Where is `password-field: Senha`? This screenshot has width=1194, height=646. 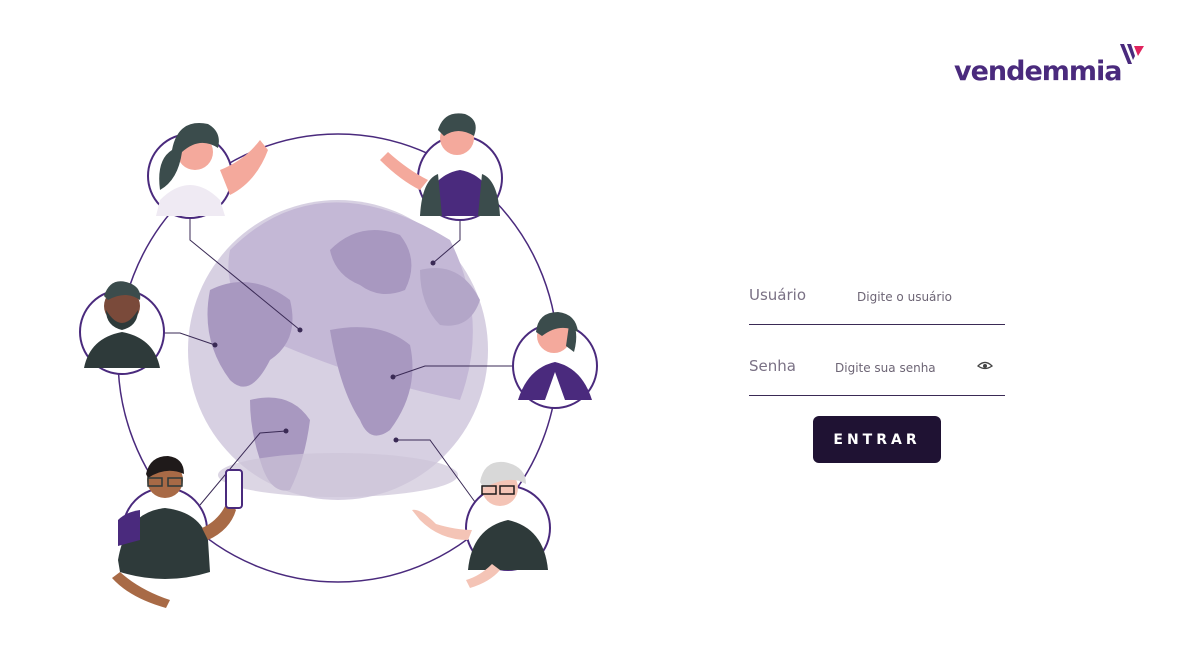 password-field: Senha is located at coordinates (877, 368).